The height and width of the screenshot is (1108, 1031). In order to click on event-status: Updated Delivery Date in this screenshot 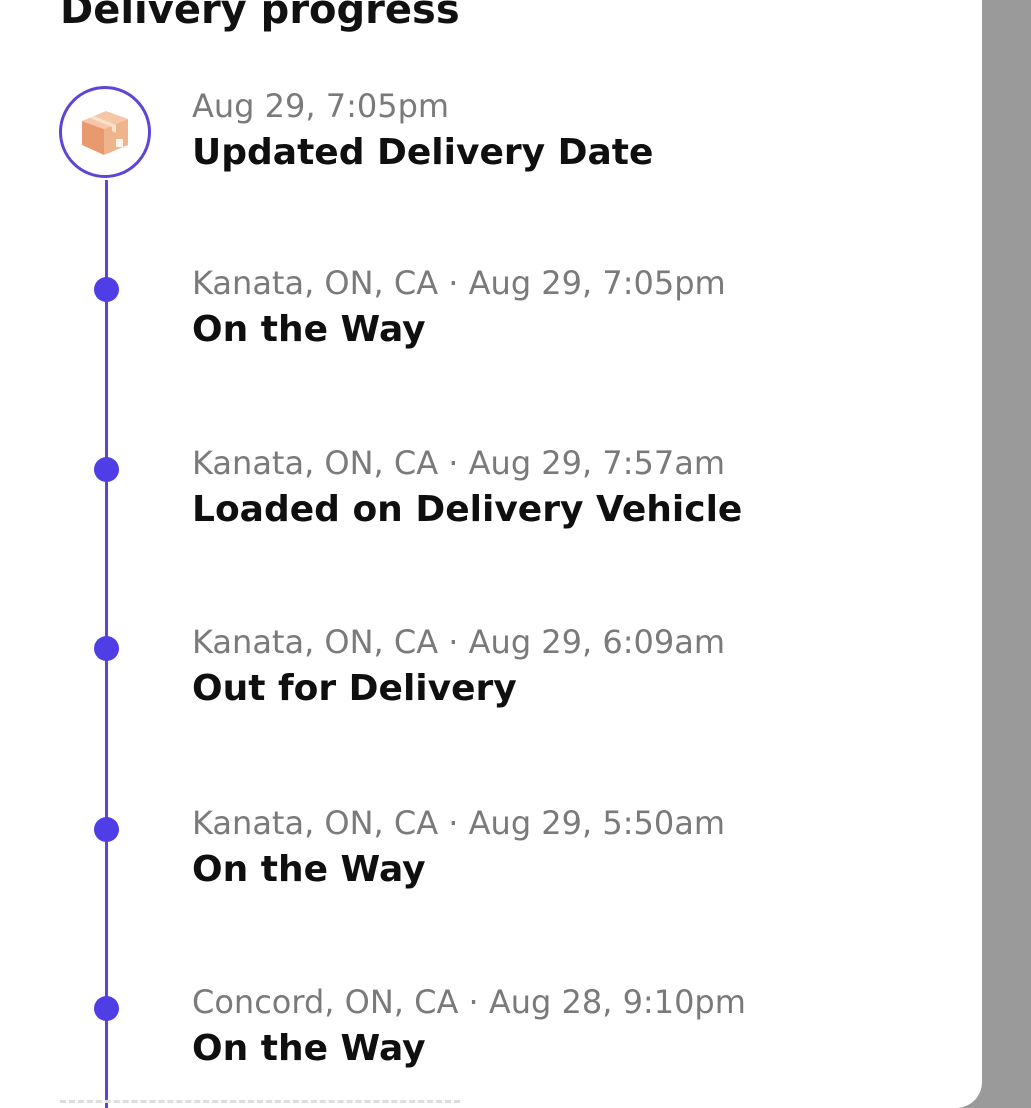, I will do `click(423, 152)`.